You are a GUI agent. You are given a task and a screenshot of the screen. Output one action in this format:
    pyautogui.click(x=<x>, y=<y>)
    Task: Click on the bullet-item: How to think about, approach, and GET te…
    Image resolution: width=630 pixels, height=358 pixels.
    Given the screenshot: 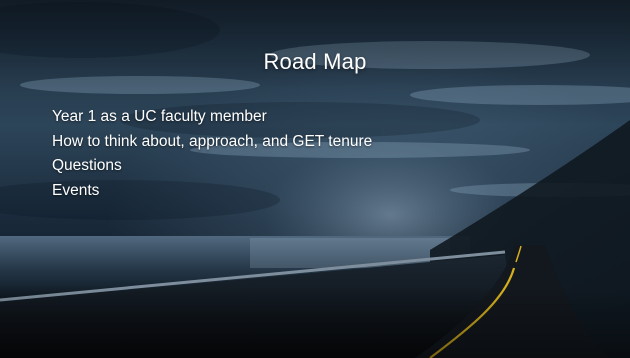 What is the action you would take?
    pyautogui.click(x=212, y=141)
    